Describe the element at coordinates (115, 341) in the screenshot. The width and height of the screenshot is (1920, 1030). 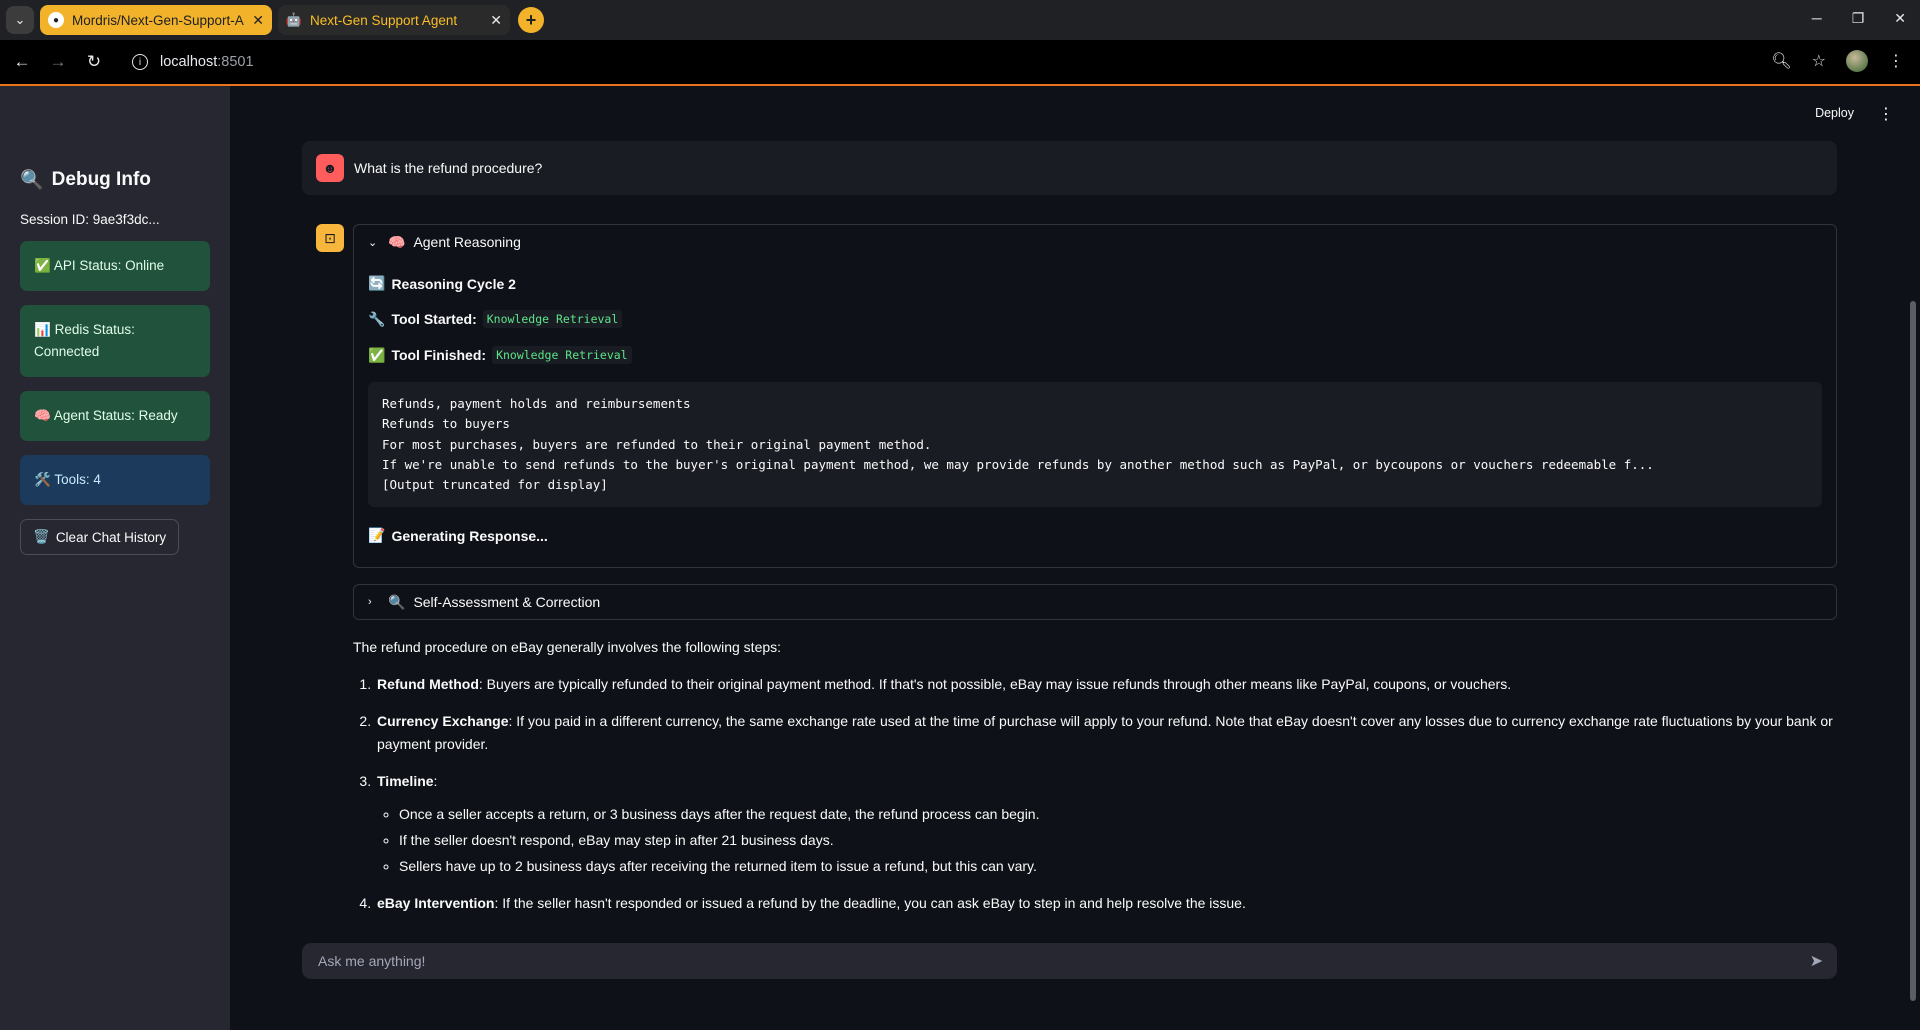
I see `redis-status-box: 📊 Redis Status: Connected` at that location.